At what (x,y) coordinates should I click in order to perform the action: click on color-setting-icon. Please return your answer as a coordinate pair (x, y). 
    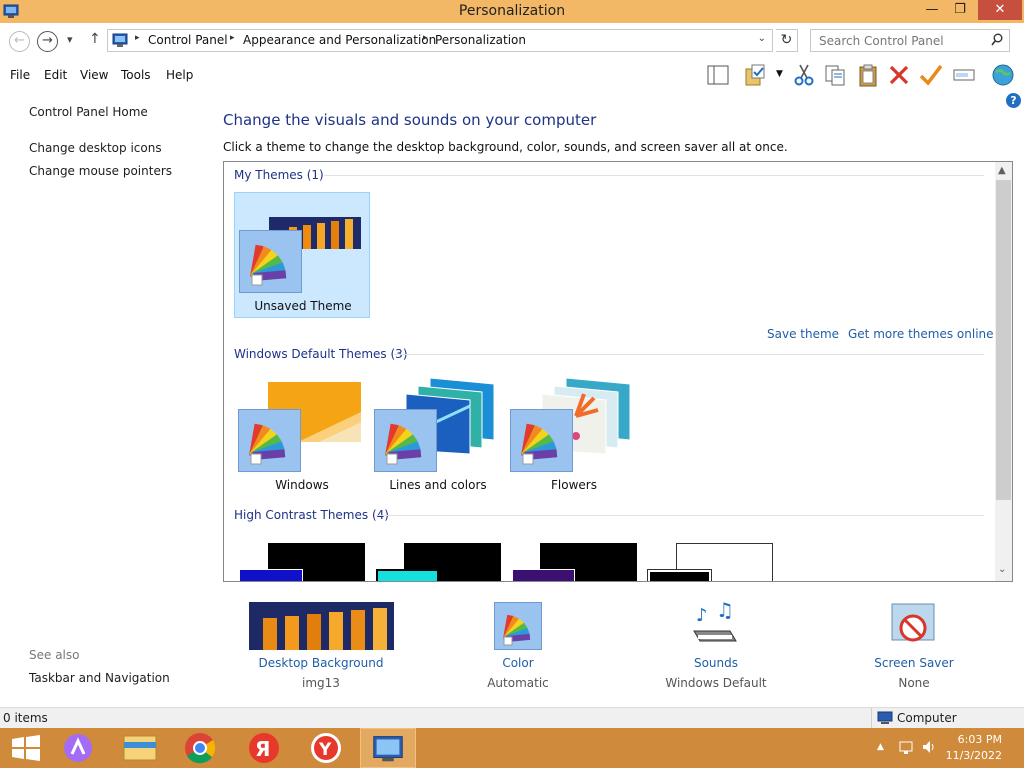
    Looking at the image, I should click on (518, 626).